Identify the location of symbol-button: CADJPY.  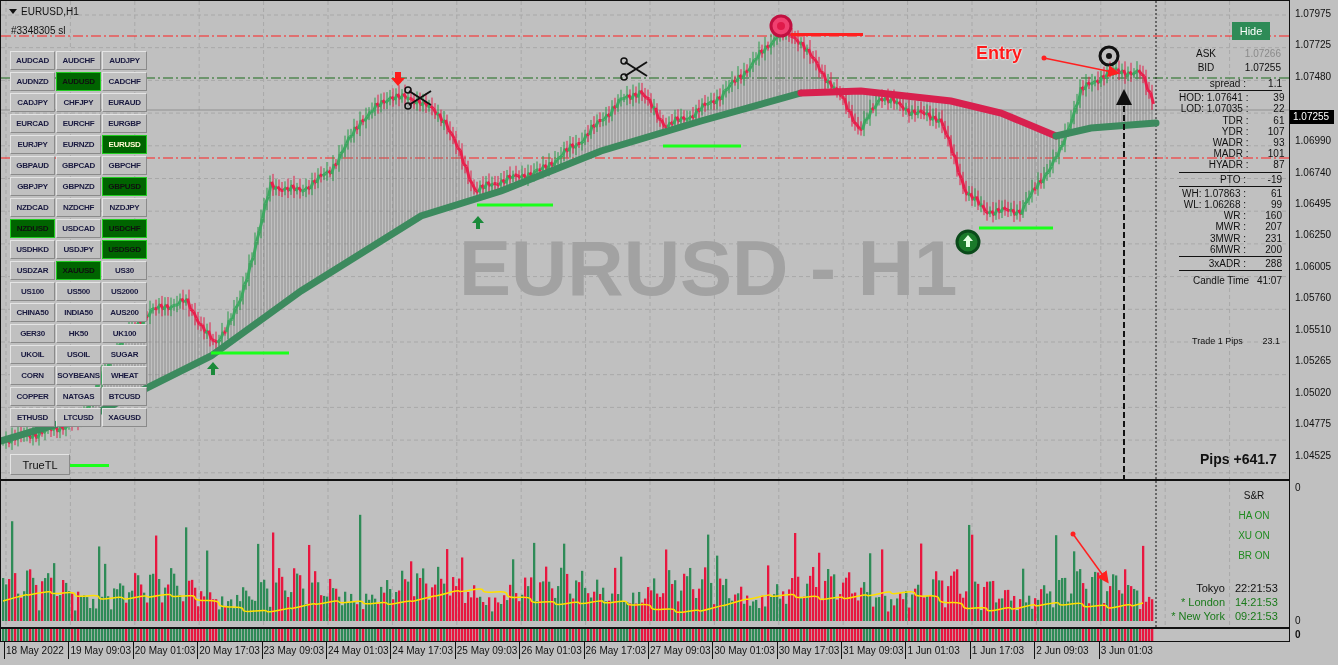
(32, 102).